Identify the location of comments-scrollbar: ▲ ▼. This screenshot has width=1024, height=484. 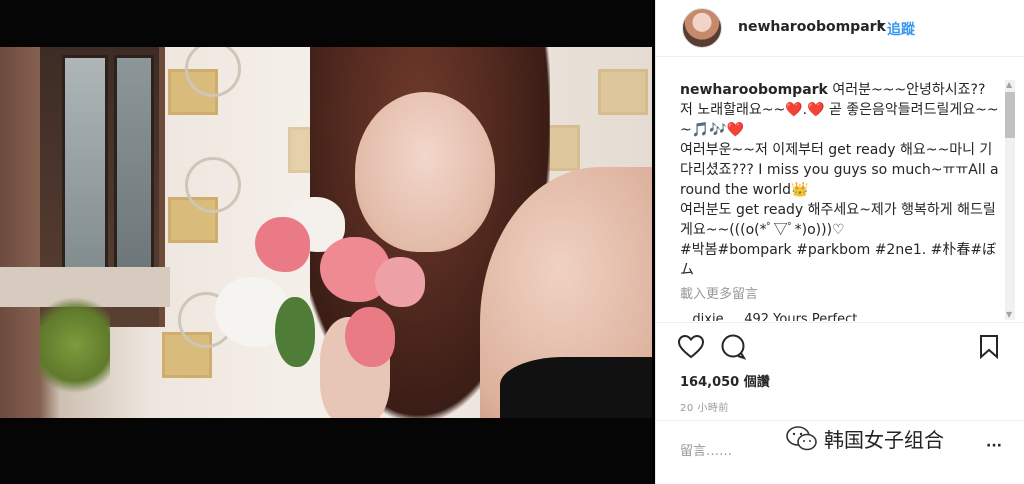
(1010, 200).